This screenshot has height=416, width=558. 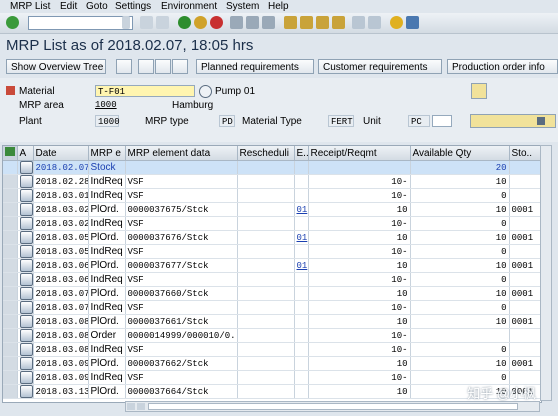 I want to click on edit-header-button, so click(x=513, y=121).